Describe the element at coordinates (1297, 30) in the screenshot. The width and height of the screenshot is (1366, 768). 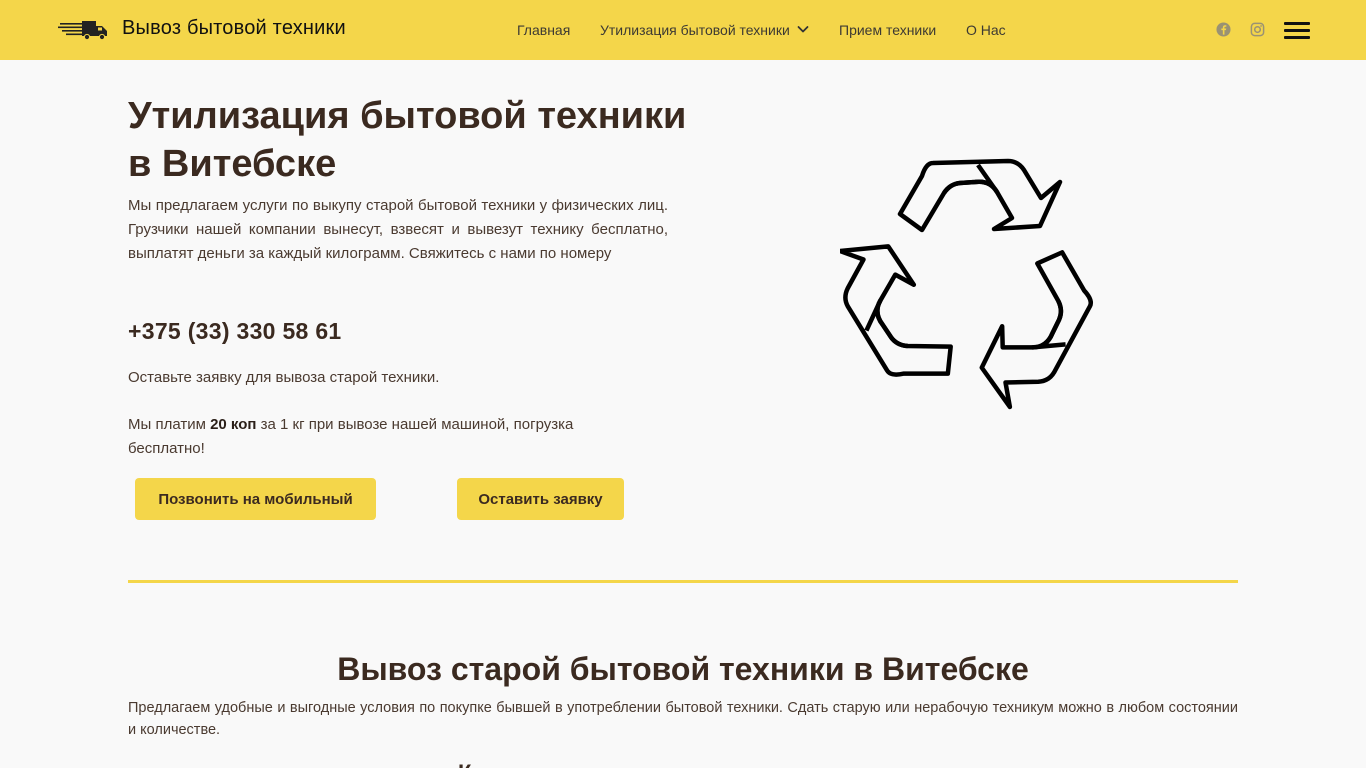
I see `hamburger-menu-icon` at that location.